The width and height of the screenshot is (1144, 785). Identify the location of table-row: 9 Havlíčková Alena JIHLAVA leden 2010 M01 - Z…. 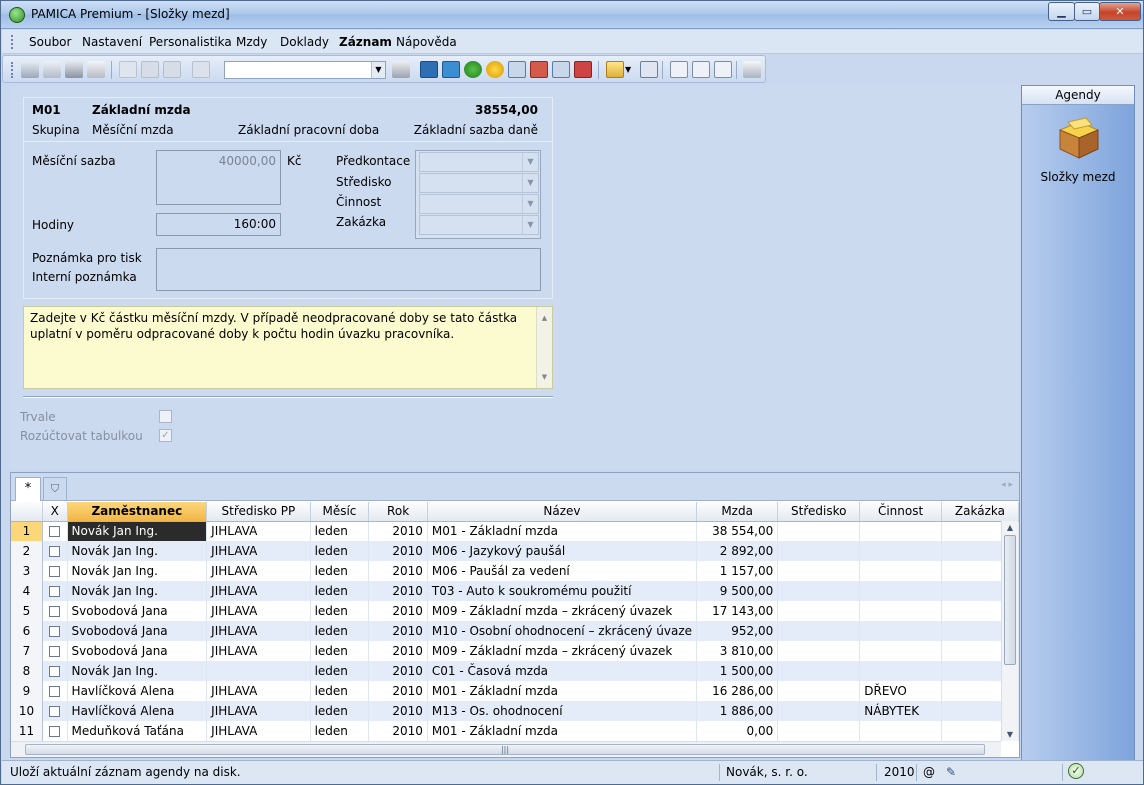
(515, 691).